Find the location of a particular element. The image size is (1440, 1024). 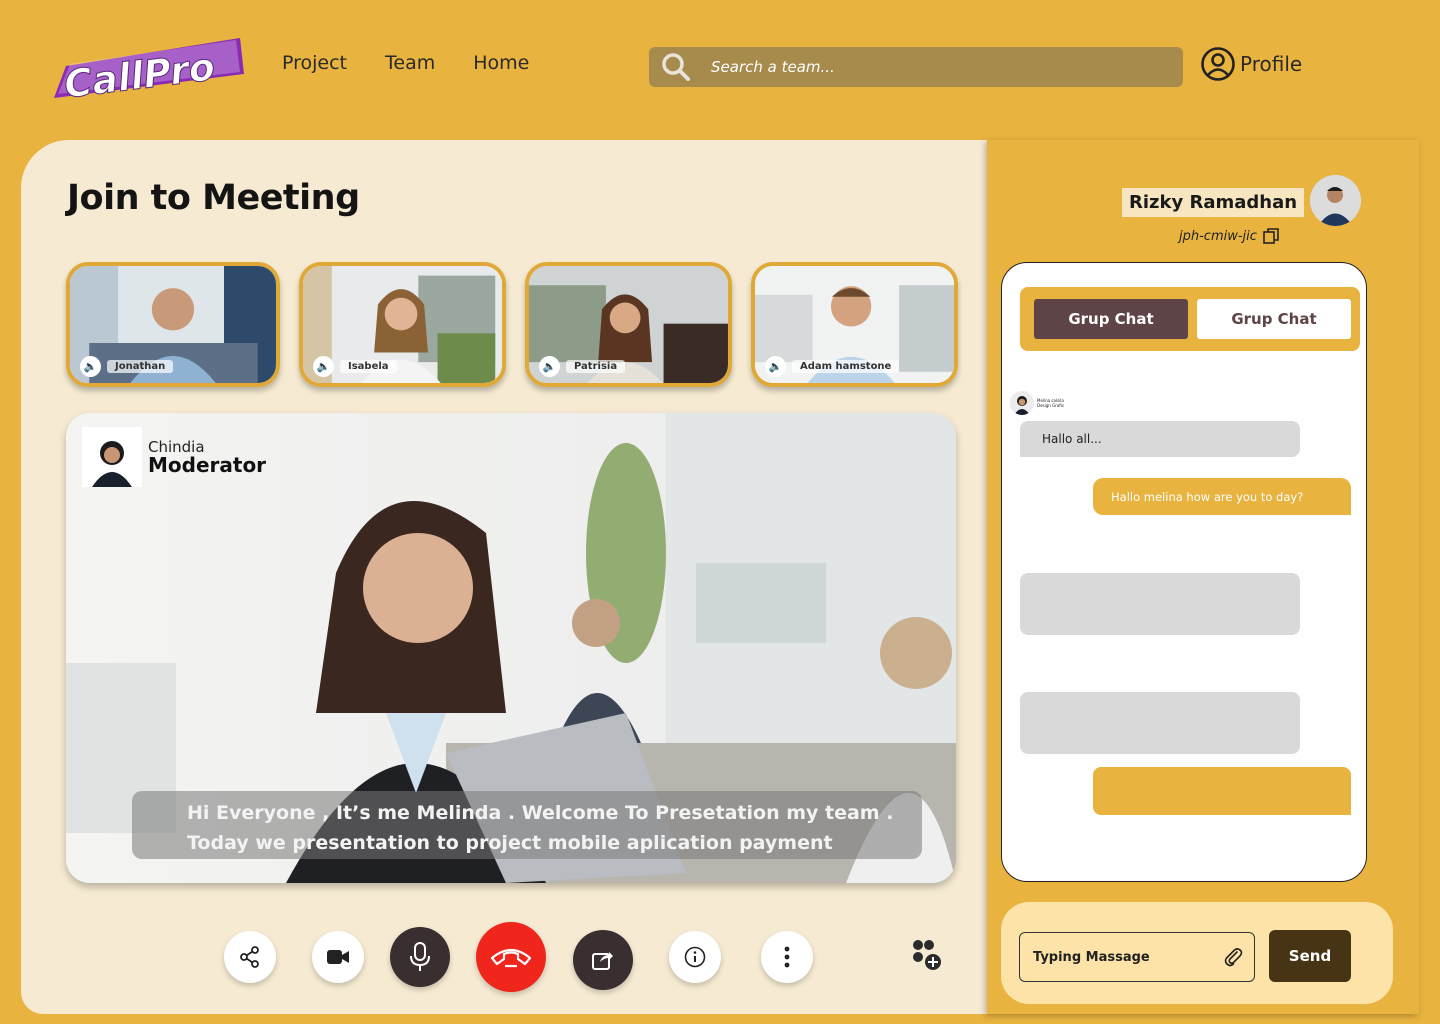

app-logo: CallPro is located at coordinates (144, 71).